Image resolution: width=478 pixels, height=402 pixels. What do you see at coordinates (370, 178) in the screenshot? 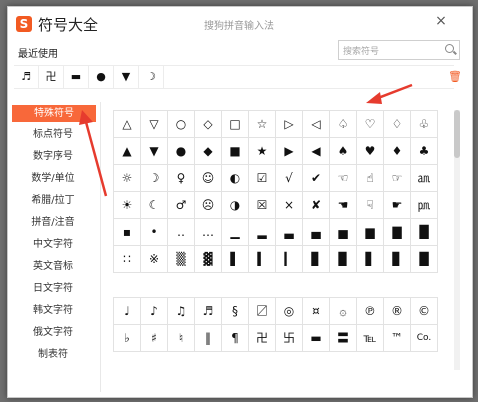
I see `symbol-cell: ☝` at bounding box center [370, 178].